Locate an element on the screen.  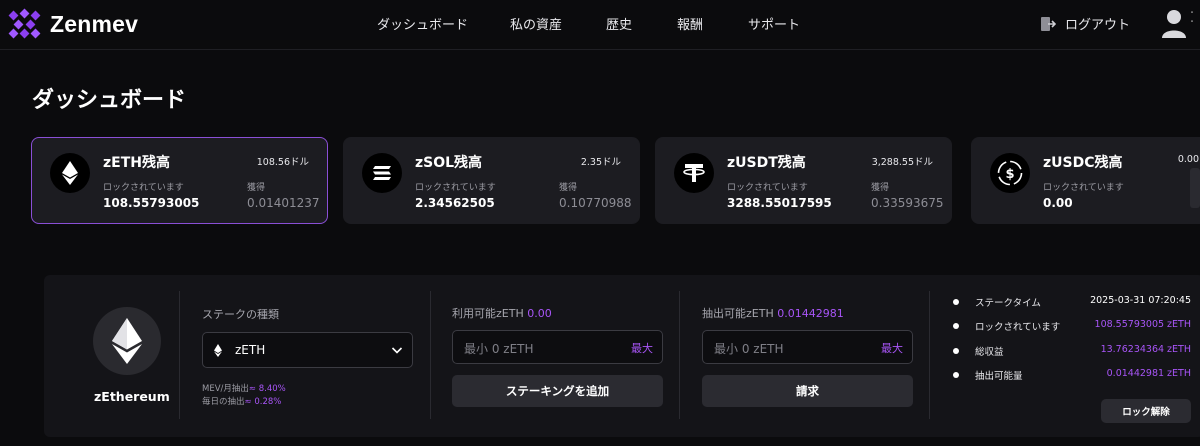
page-title: ダッシュボード is located at coordinates (109, 100).